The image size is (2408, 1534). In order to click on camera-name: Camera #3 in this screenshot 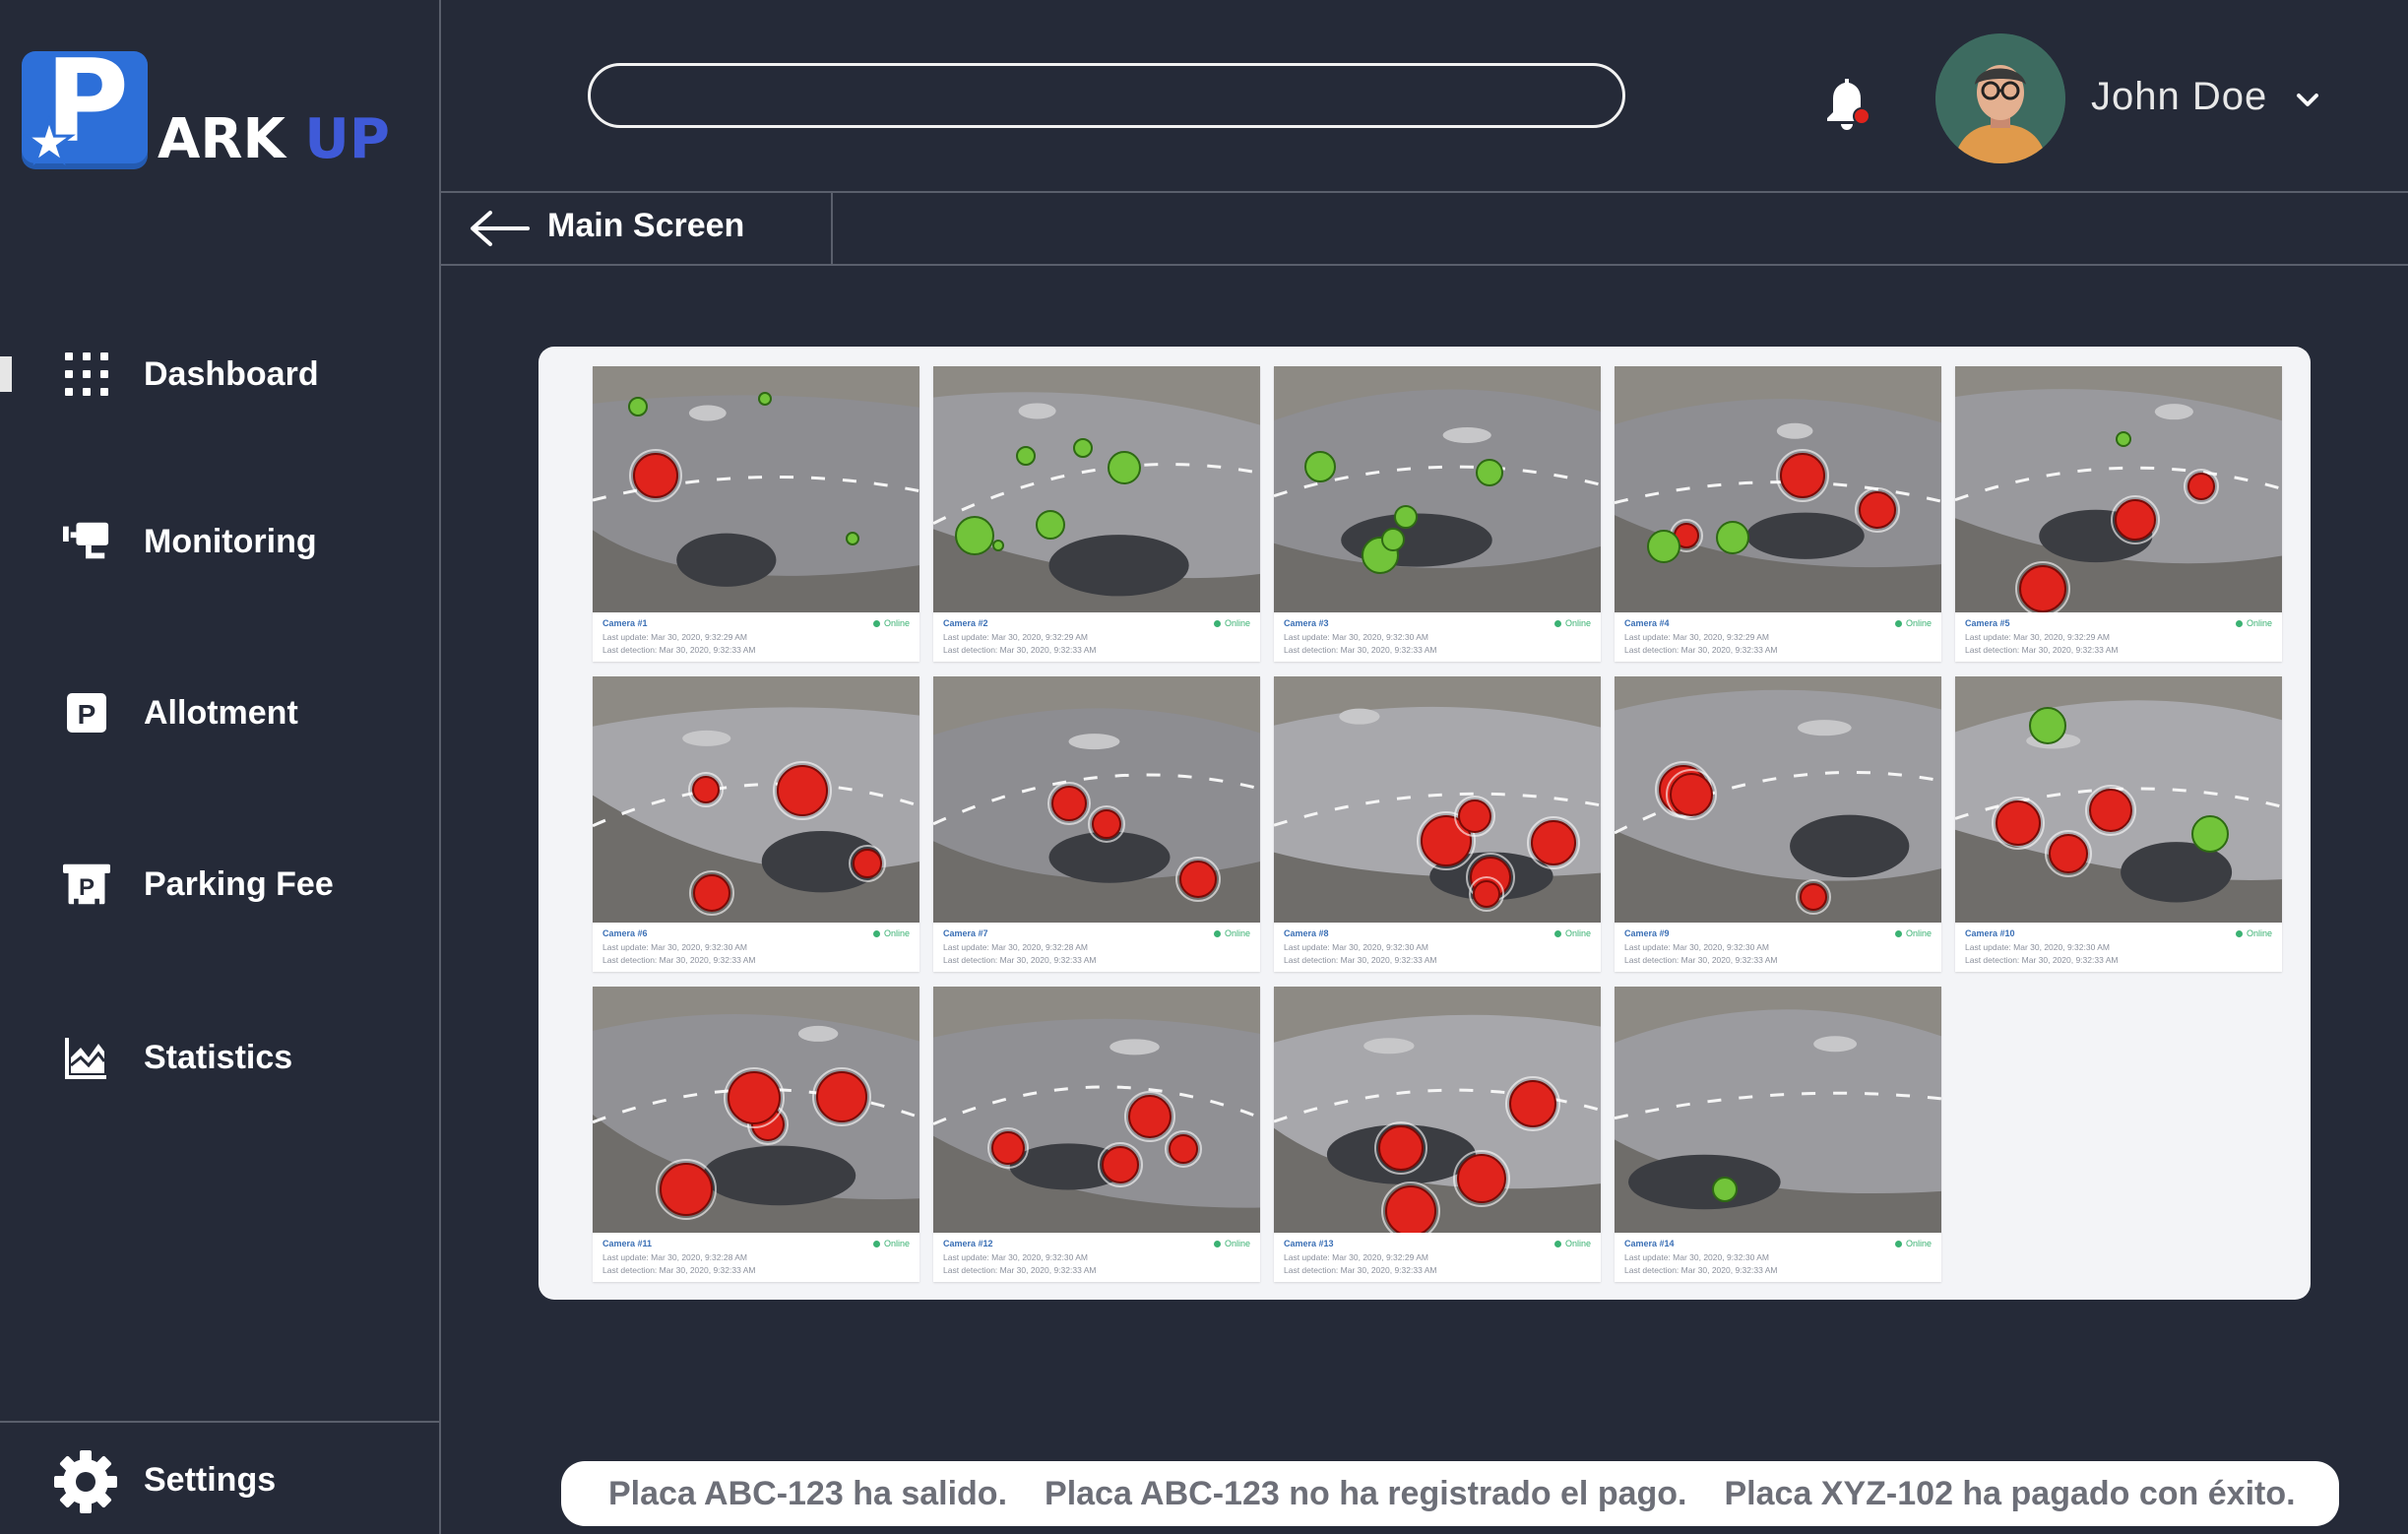, I will do `click(1306, 623)`.